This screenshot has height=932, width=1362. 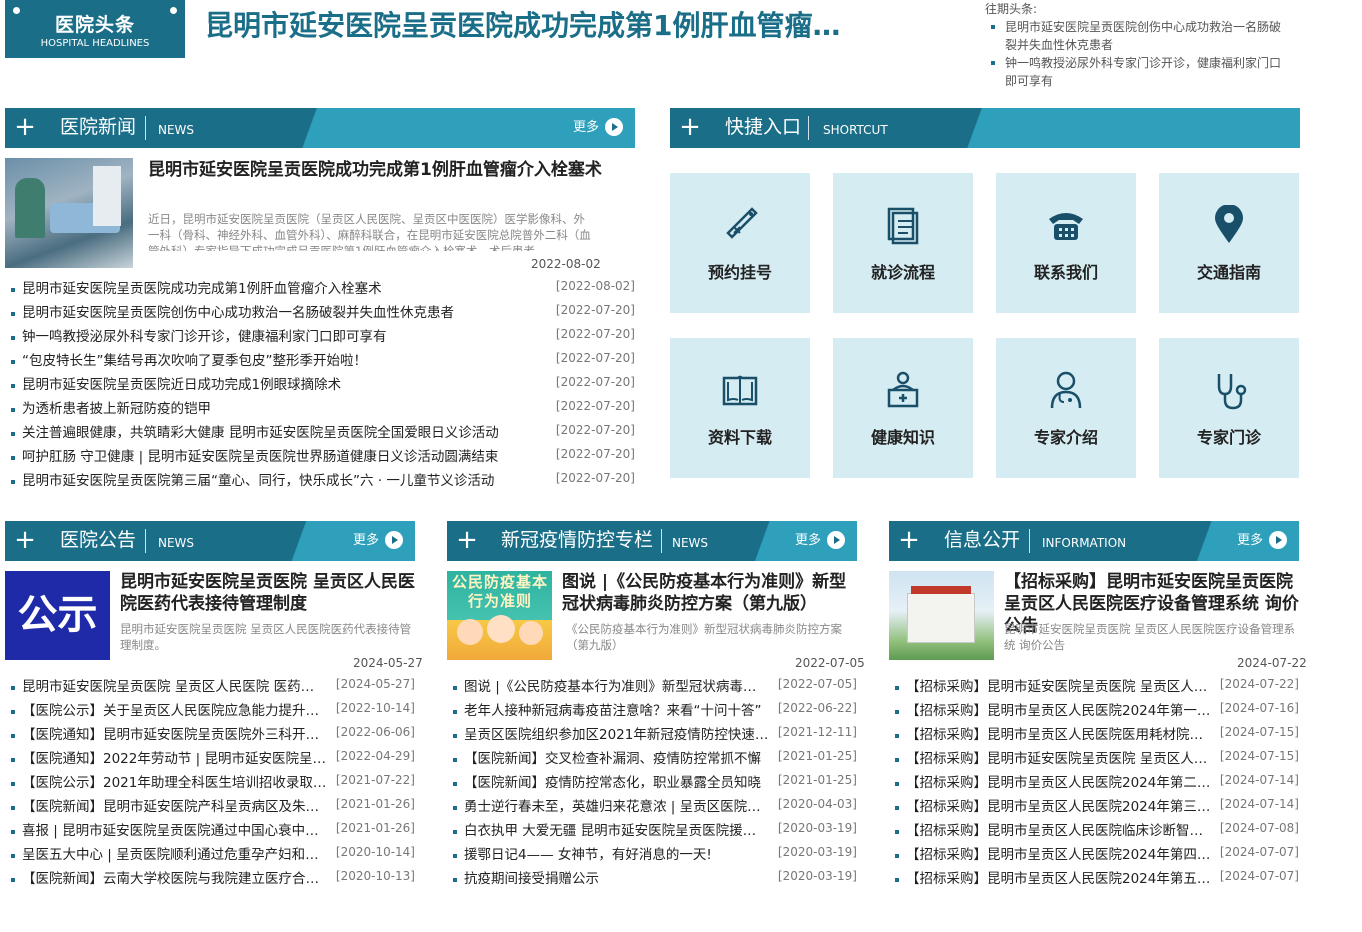 I want to click on notice-feature-image: 公示, so click(x=57, y=615).